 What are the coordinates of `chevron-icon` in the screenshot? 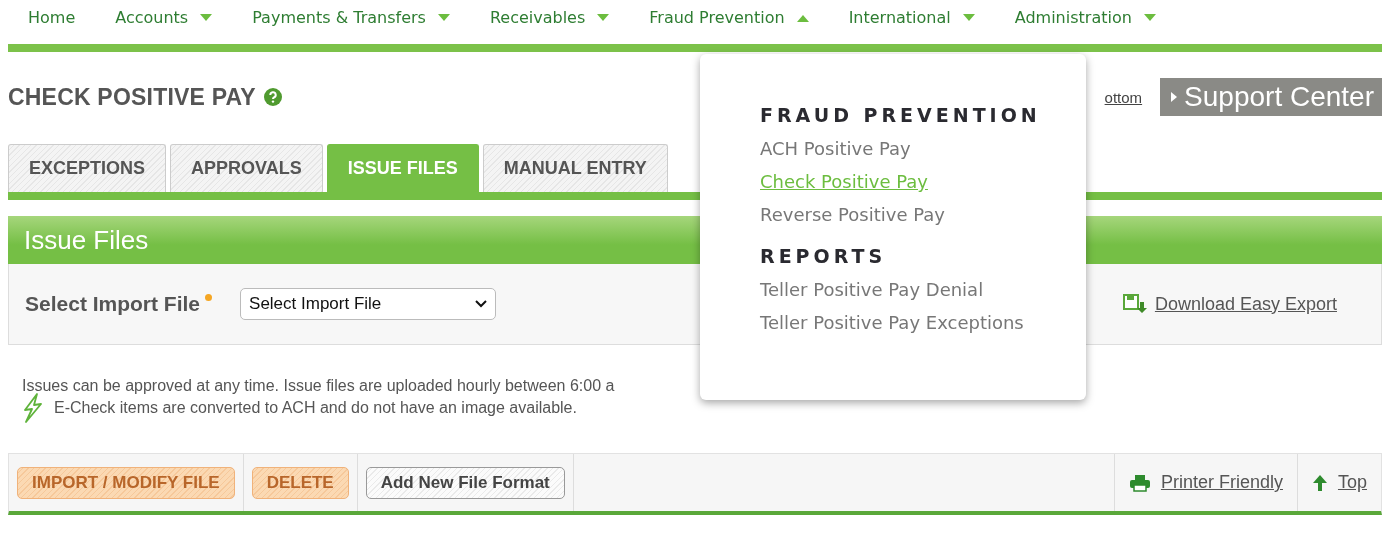 It's located at (481, 304).